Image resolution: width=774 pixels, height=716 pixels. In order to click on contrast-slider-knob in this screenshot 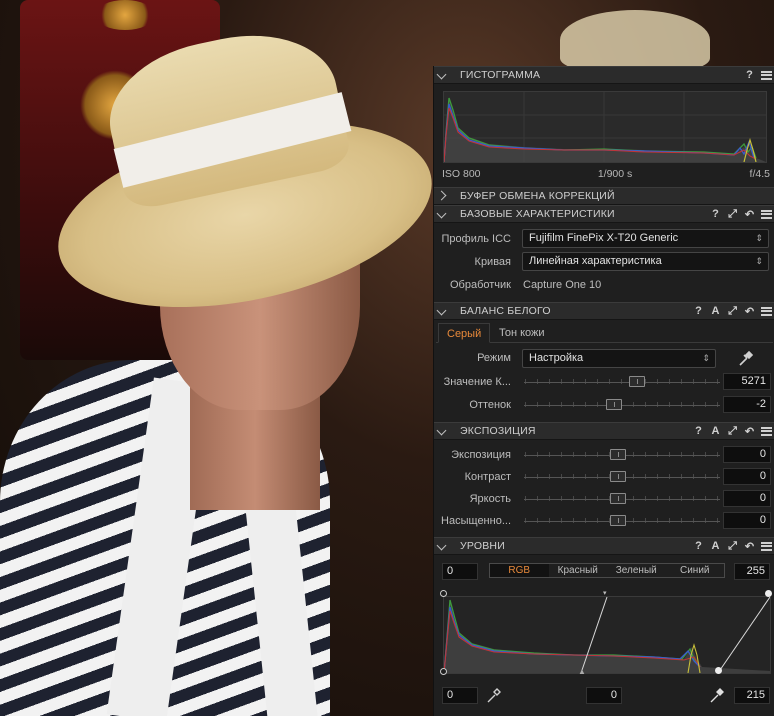, I will do `click(618, 476)`.